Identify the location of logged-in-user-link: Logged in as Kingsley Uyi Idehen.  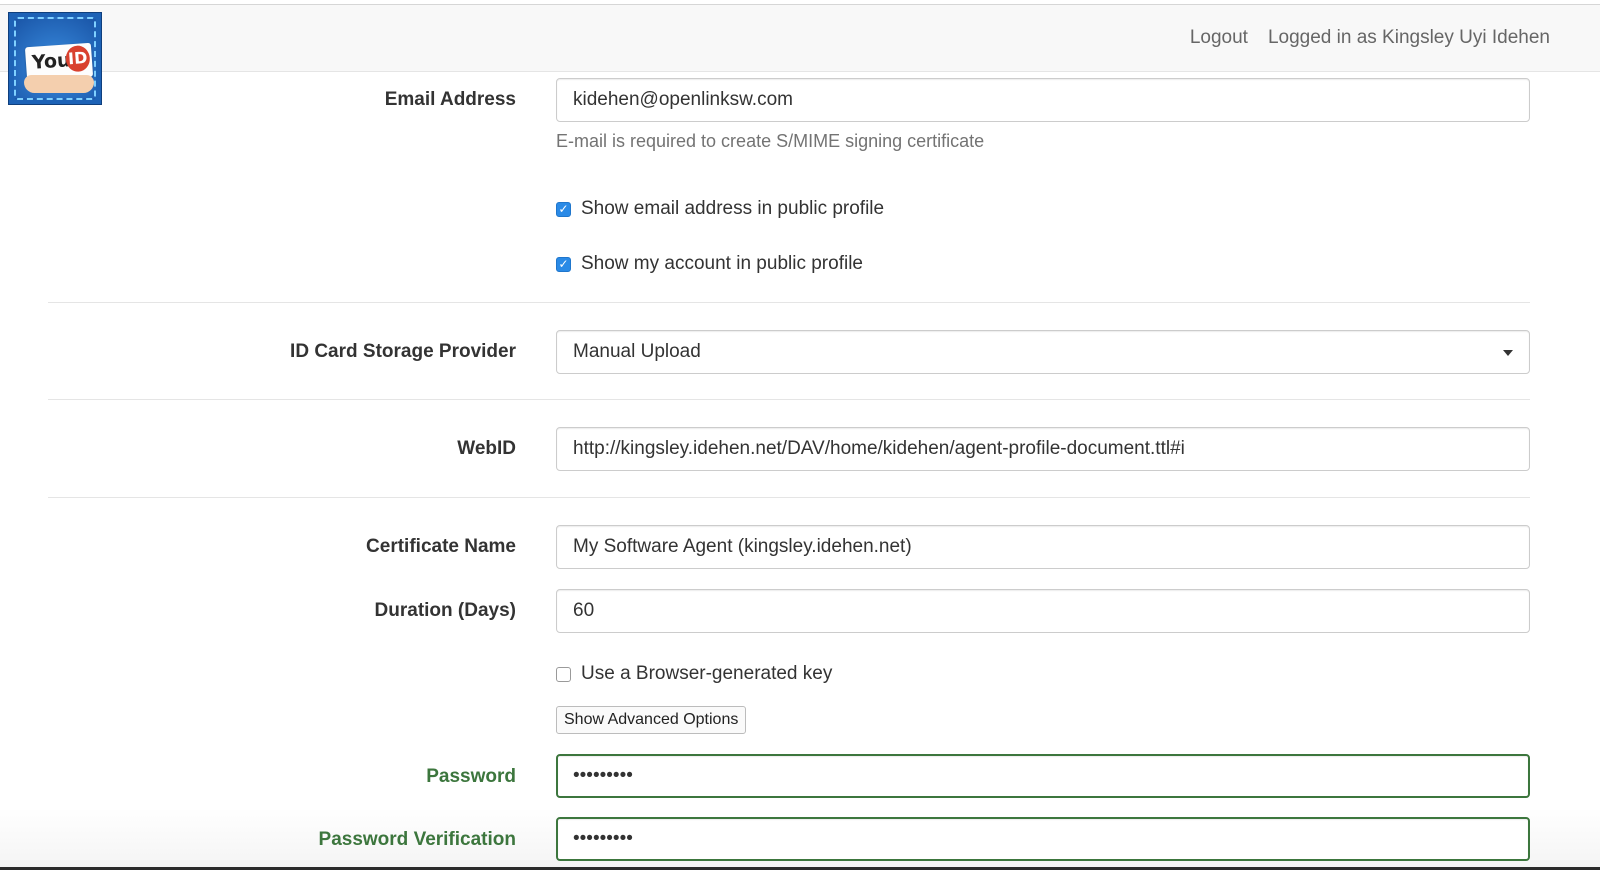
(1409, 38).